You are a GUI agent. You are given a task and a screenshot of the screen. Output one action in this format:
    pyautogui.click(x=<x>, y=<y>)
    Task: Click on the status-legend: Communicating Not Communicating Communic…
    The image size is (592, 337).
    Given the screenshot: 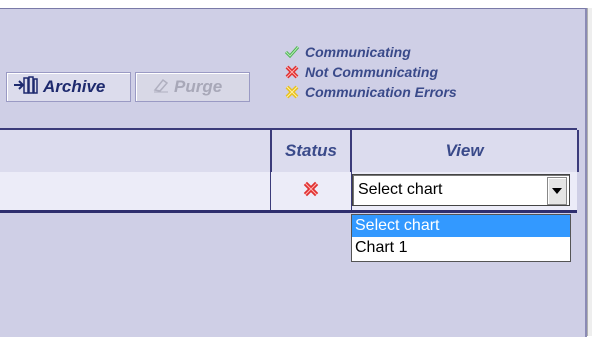 What is the action you would take?
    pyautogui.click(x=370, y=72)
    